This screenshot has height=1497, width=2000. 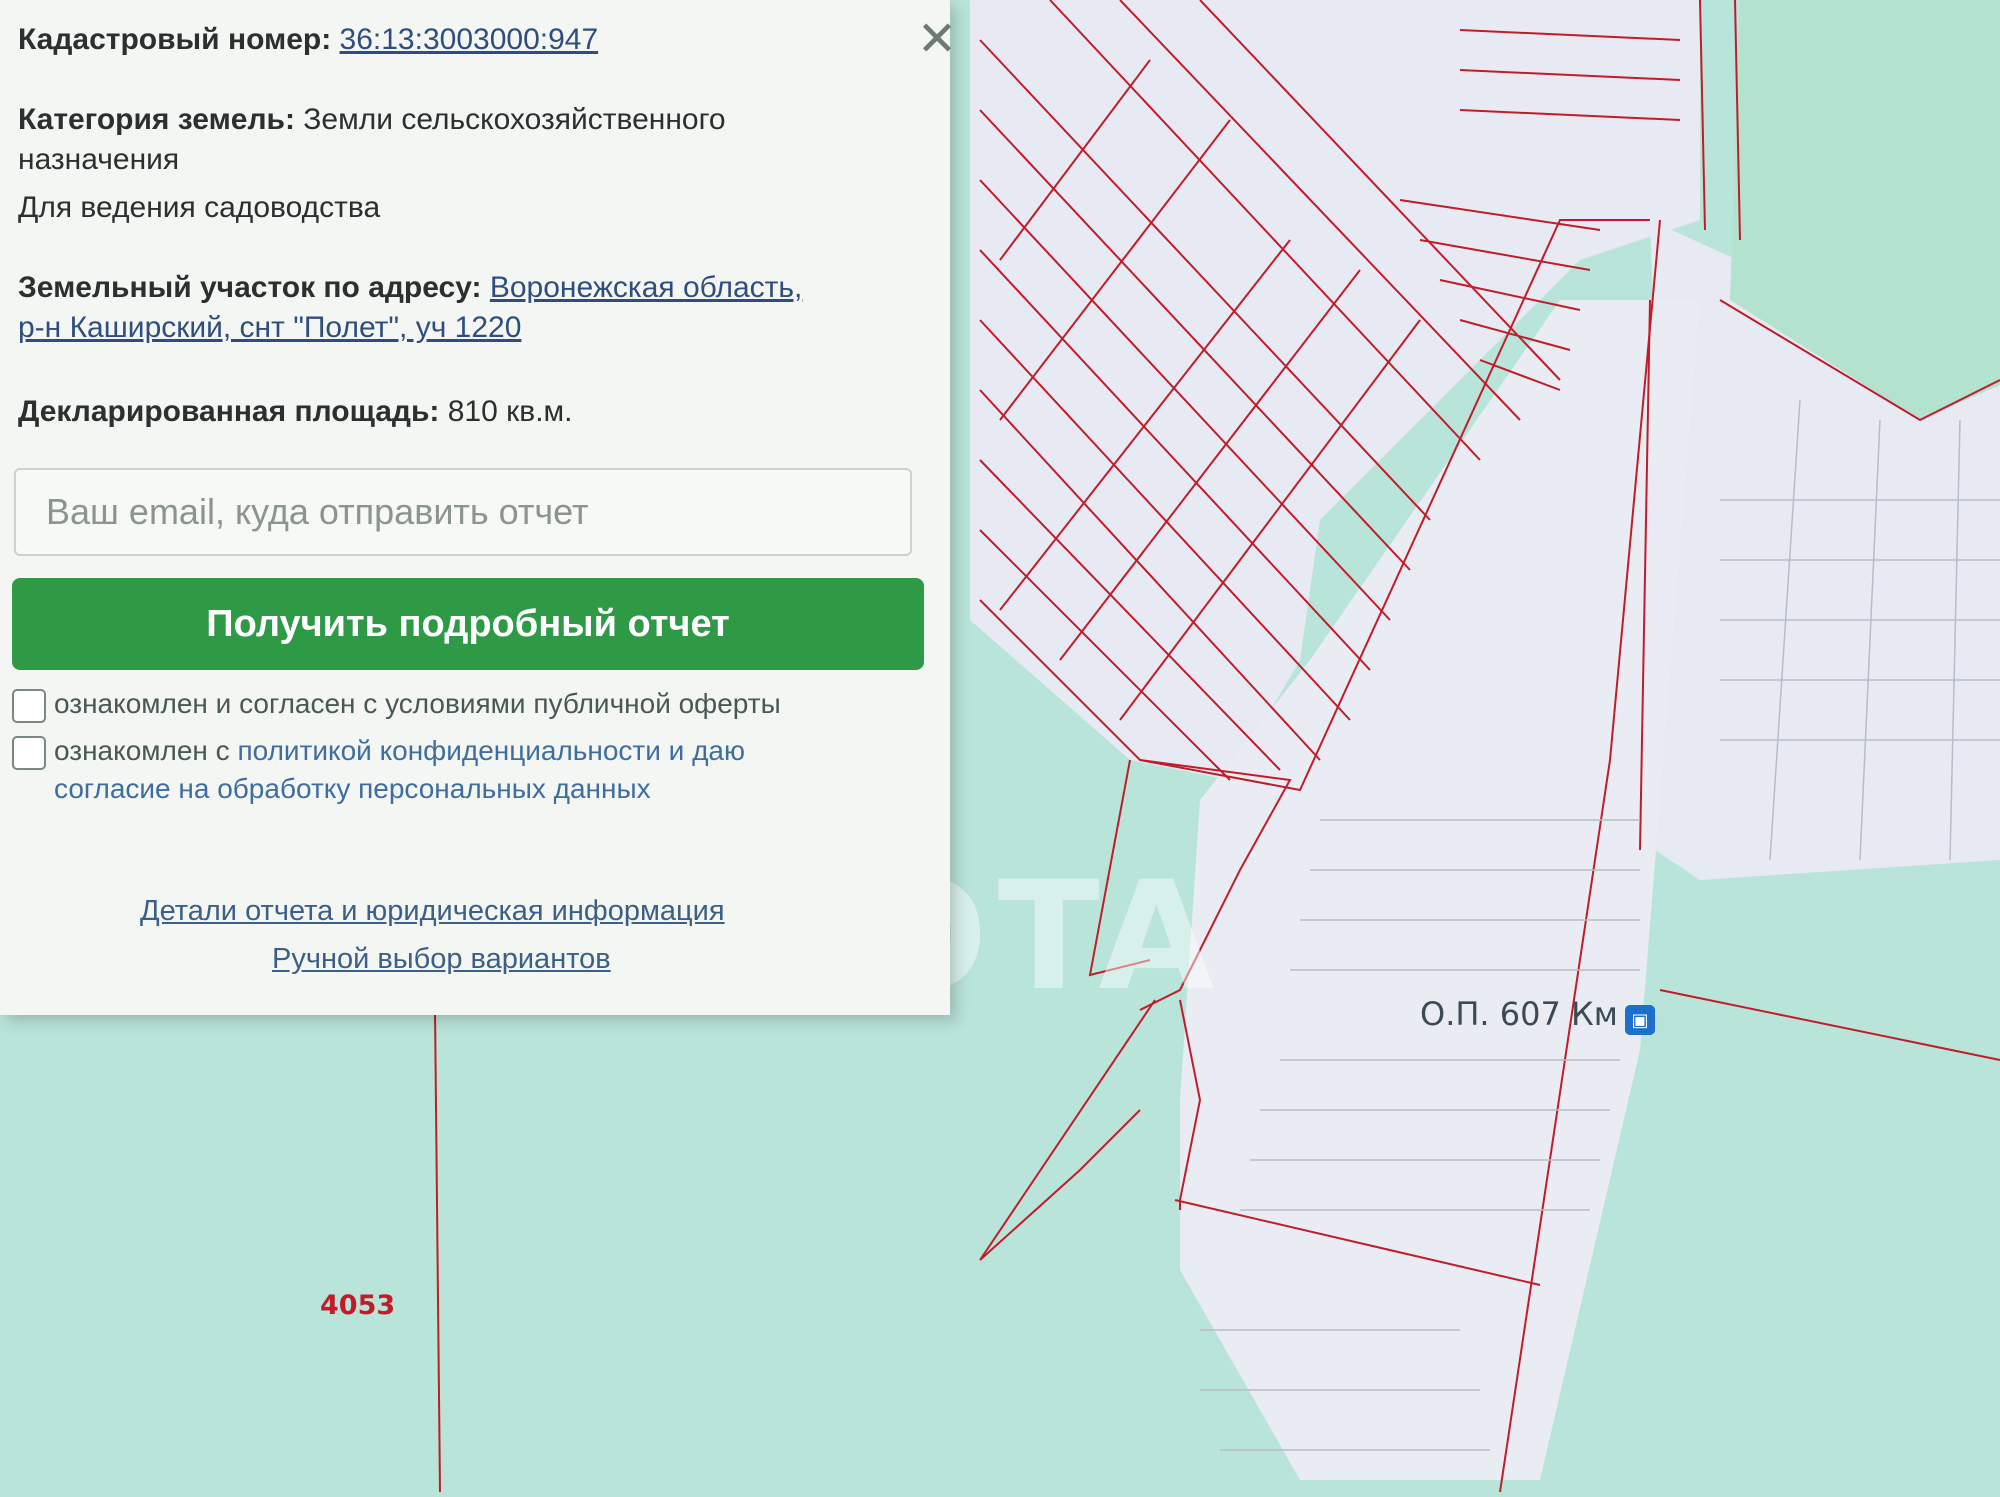 I want to click on address-label: Земельный участок по адресу:, so click(x=250, y=287).